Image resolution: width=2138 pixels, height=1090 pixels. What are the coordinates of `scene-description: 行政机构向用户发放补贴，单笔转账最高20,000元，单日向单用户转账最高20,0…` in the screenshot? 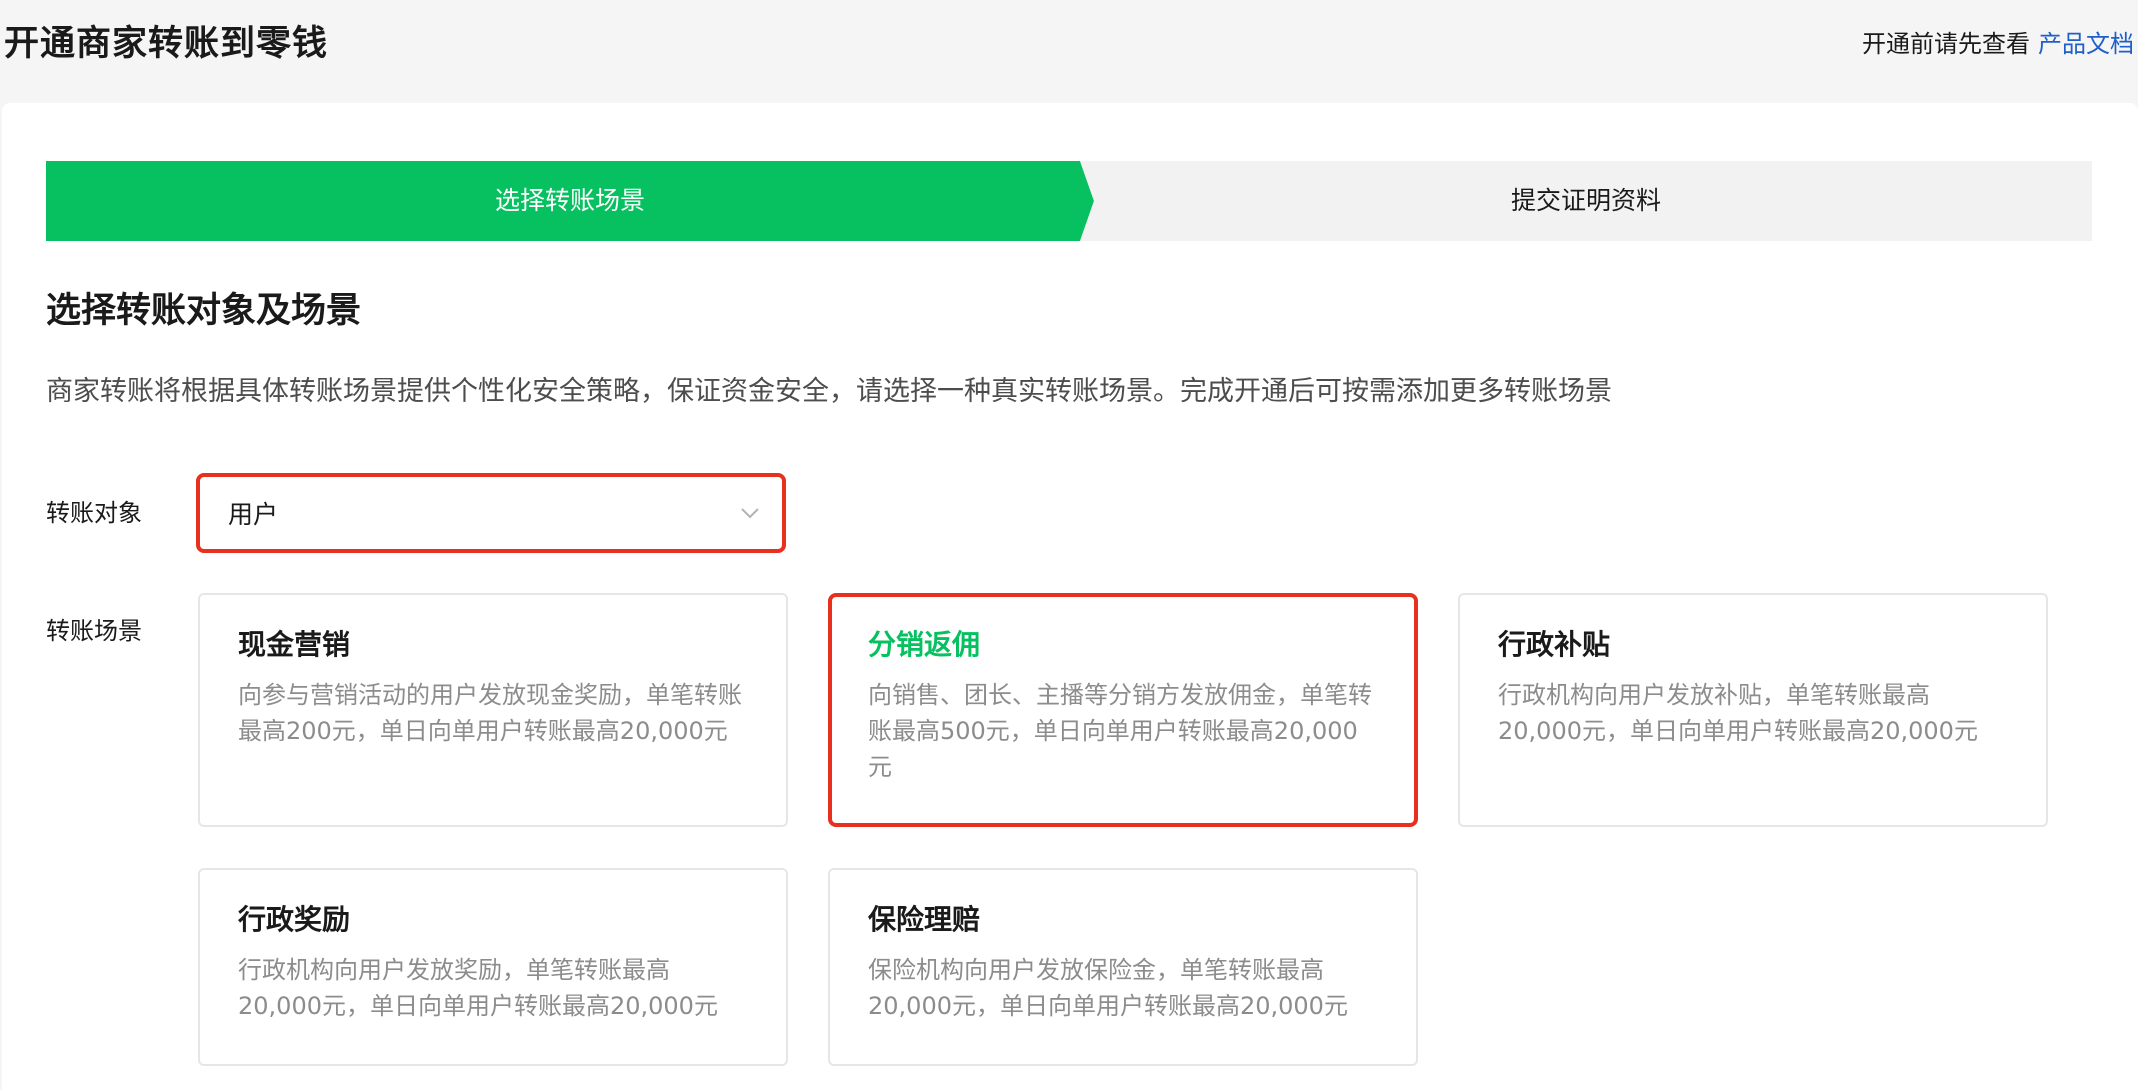 It's located at (1738, 713).